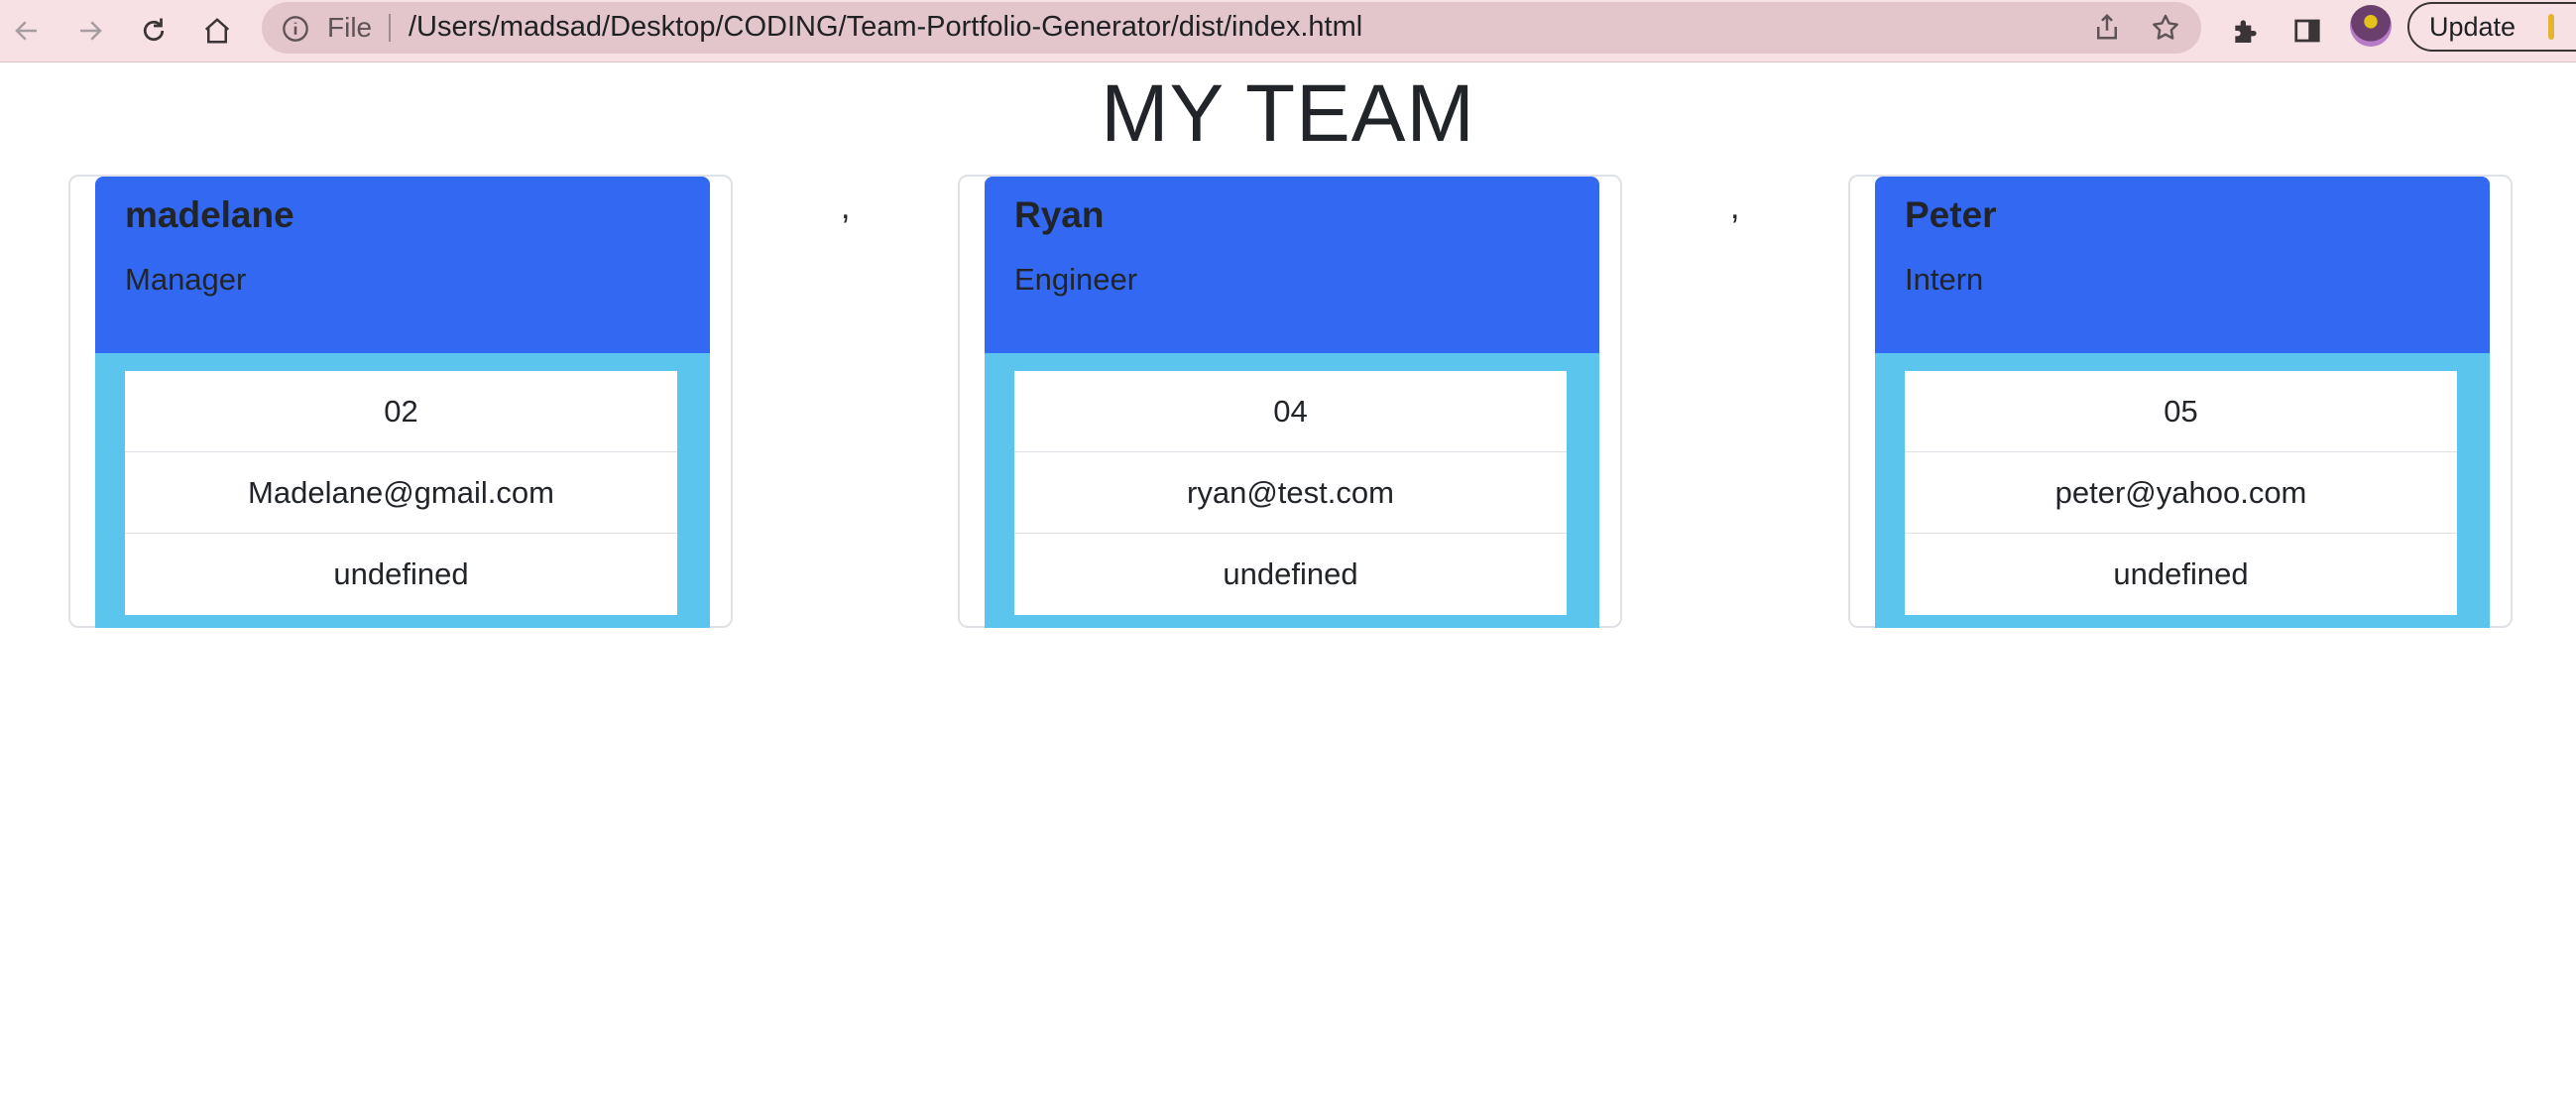 The height and width of the screenshot is (1109, 2576). I want to click on card-header: Ryan Engineer, so click(1292, 265).